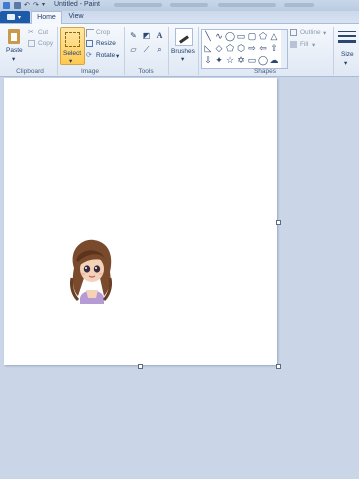 Image resolution: width=359 pixels, height=479 pixels. Describe the element at coordinates (103, 32) in the screenshot. I see `crop-button: Crop` at that location.